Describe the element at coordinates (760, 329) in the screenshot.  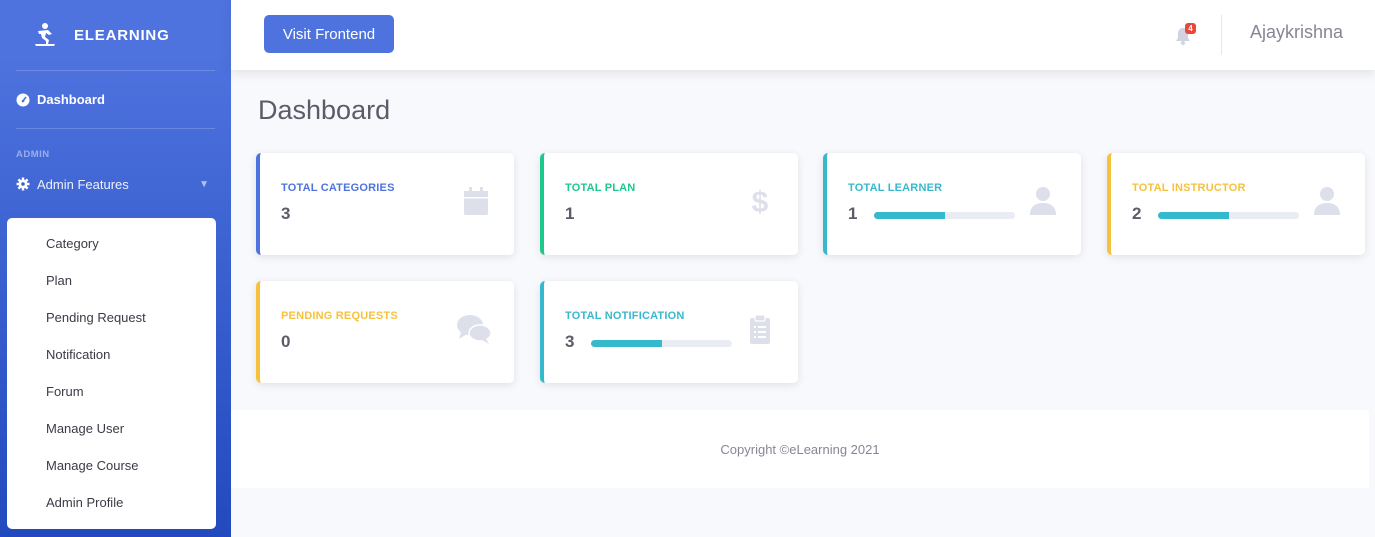
I see `clipboard-icon` at that location.